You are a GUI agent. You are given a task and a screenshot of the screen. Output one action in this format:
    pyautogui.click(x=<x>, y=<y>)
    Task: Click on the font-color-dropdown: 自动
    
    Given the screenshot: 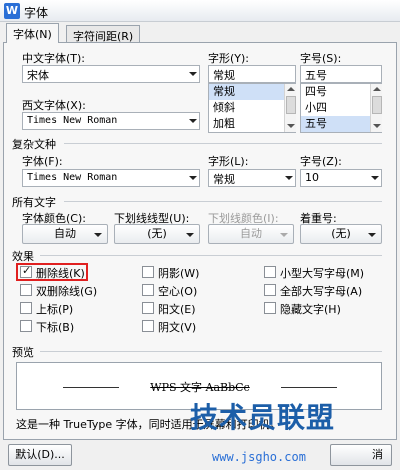 What is the action you would take?
    pyautogui.click(x=65, y=234)
    